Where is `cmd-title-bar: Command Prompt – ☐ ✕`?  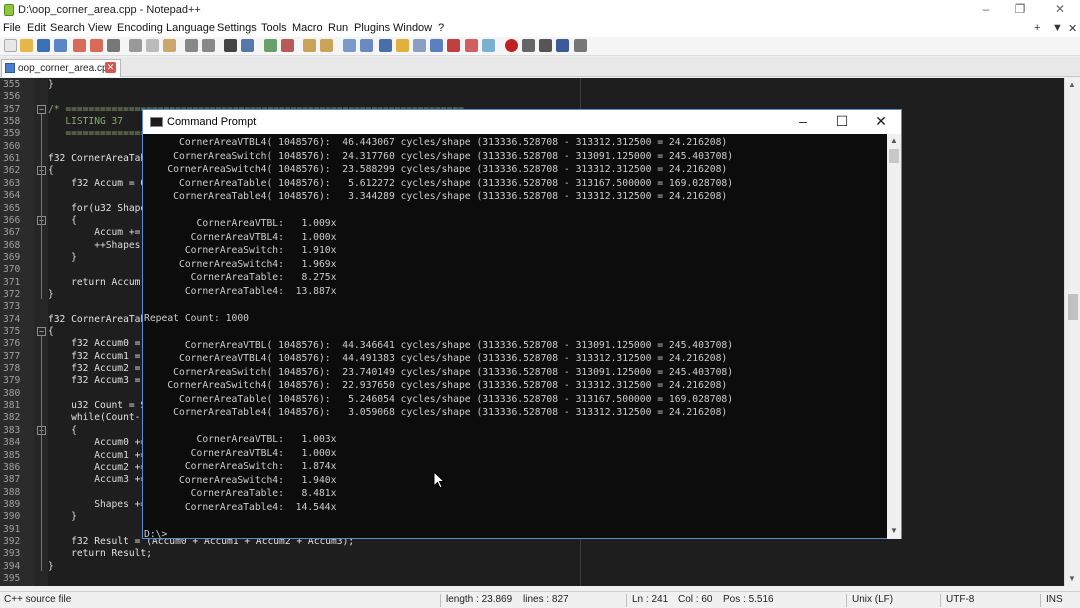
cmd-title-bar: Command Prompt – ☐ ✕ is located at coordinates (522, 122).